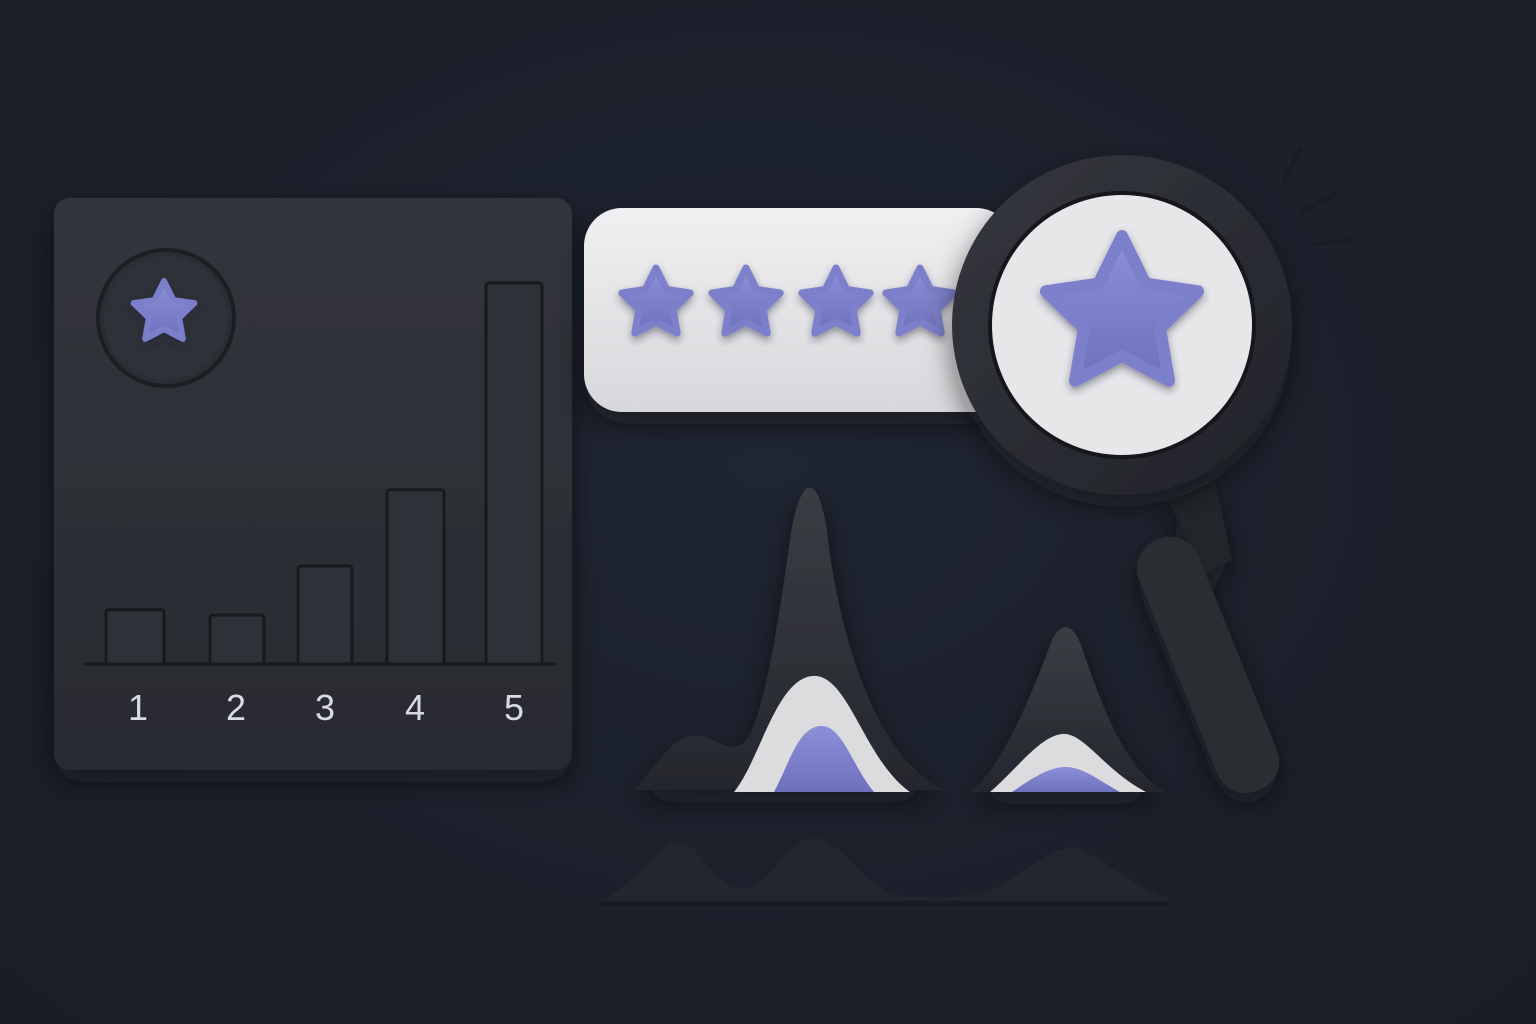 The height and width of the screenshot is (1024, 1536). What do you see at coordinates (886, 904) in the screenshot?
I see `reflection-shadow` at bounding box center [886, 904].